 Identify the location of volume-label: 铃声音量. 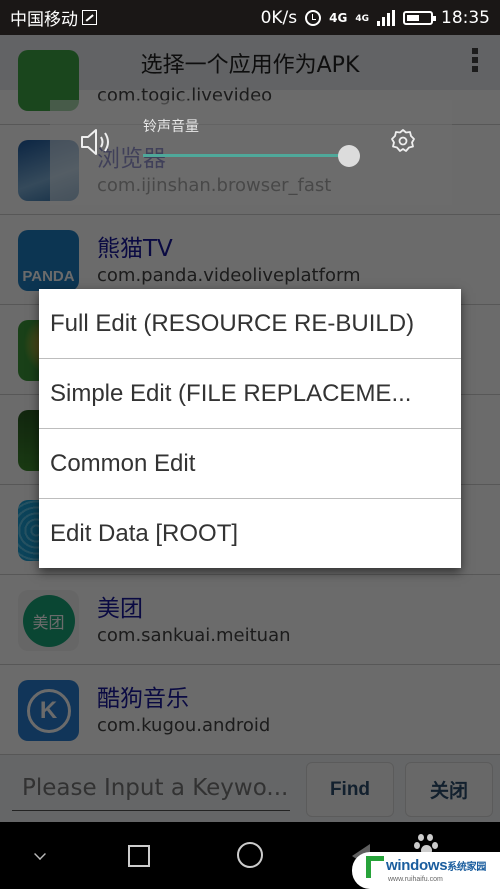
(171, 127).